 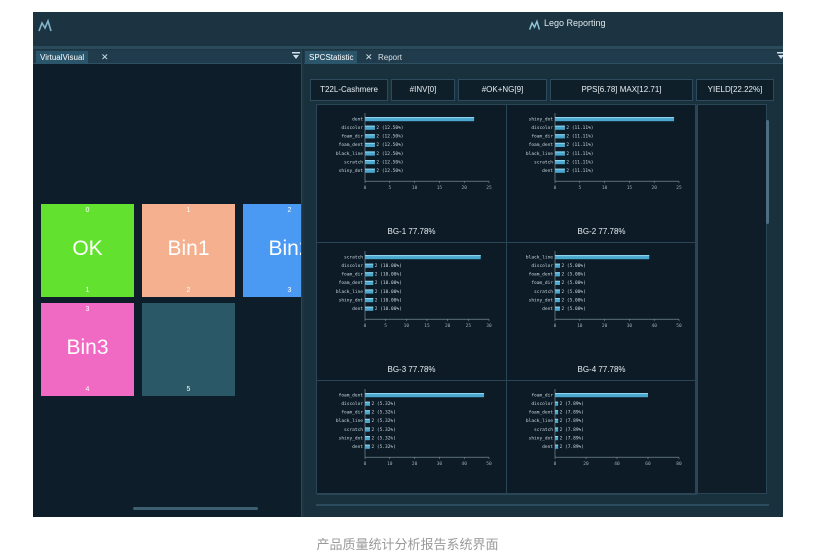 What do you see at coordinates (284, 248) in the screenshot?
I see `bin-label: Bin2` at bounding box center [284, 248].